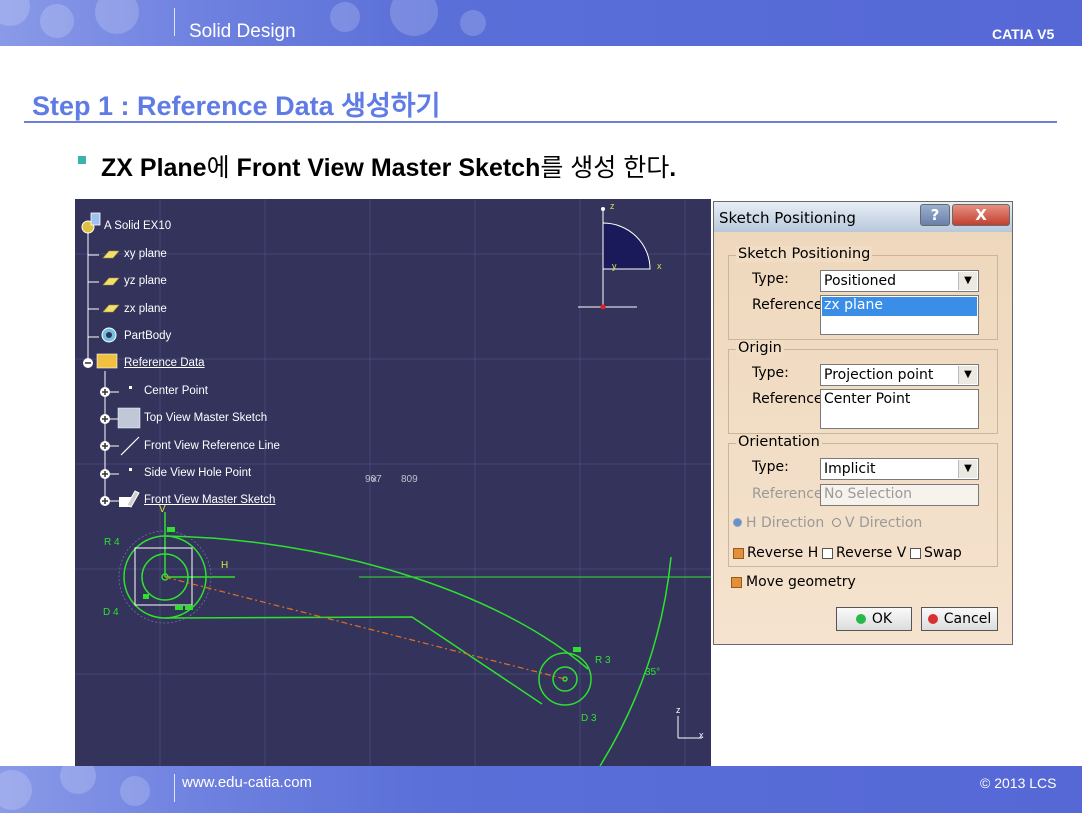 The image size is (1082, 813). I want to click on tree-item-zx-plane: zx plane, so click(145, 309).